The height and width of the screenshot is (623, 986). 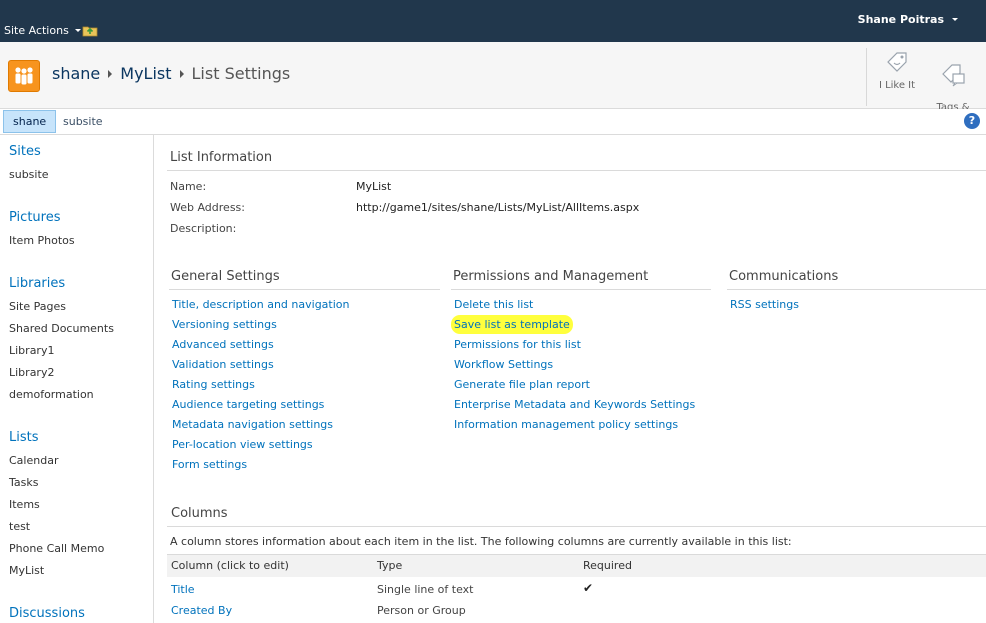 What do you see at coordinates (225, 276) in the screenshot?
I see `general-settings-title: General Settings` at bounding box center [225, 276].